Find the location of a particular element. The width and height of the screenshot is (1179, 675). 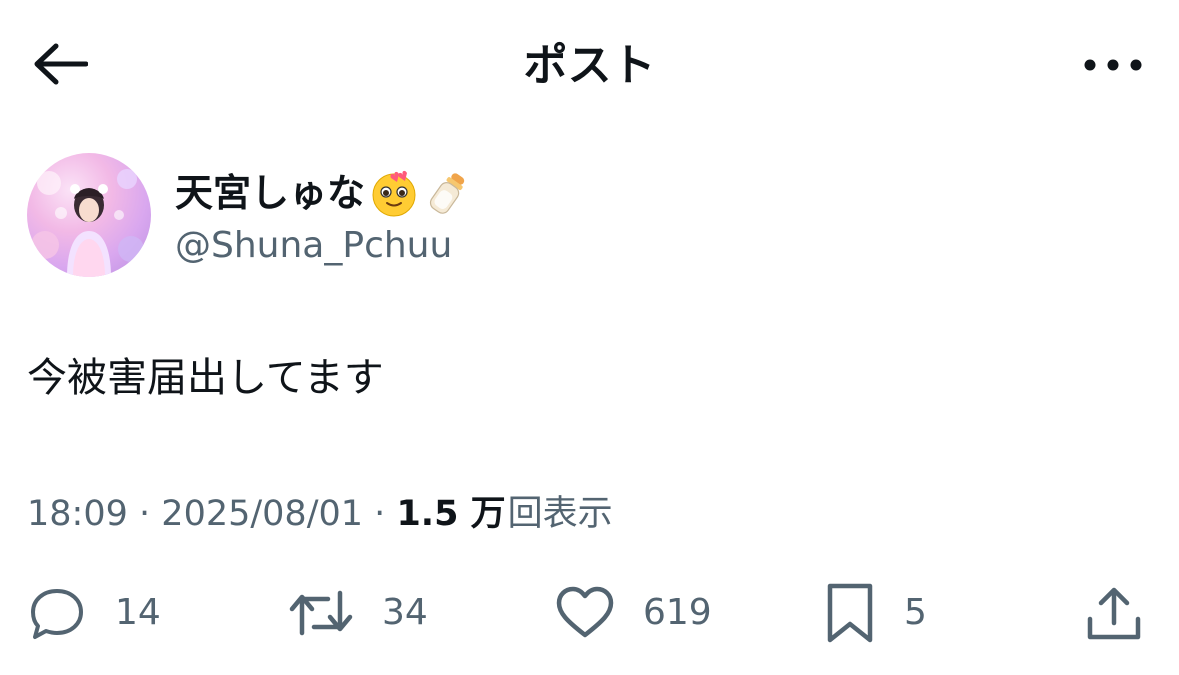

like-count: 619 is located at coordinates (677, 612).